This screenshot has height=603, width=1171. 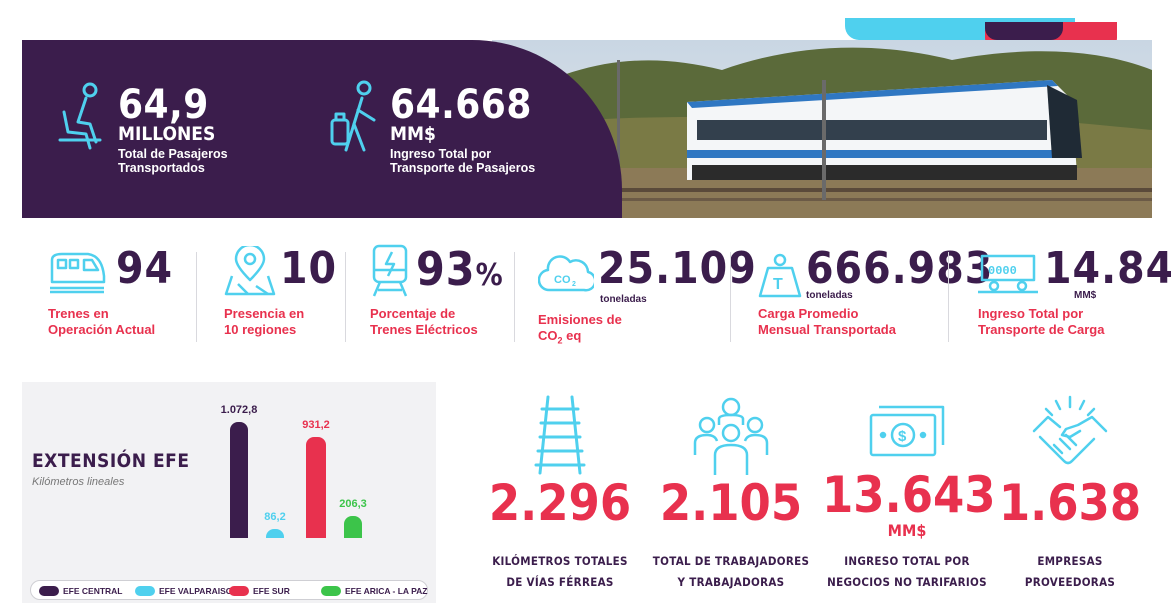 I want to click on svg-text: 2, so click(x=574, y=284).